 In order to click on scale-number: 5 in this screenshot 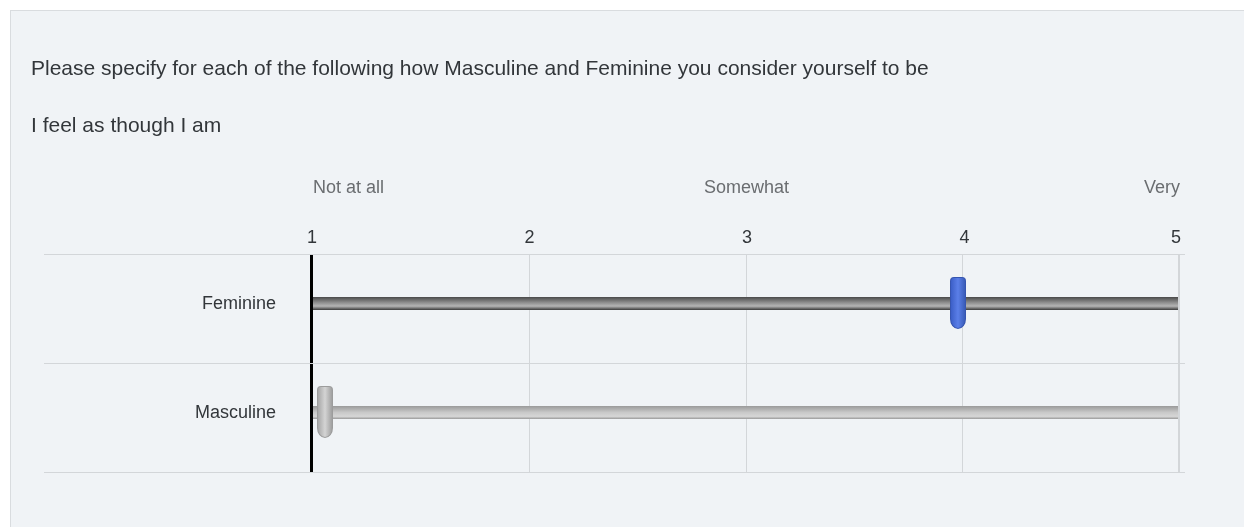, I will do `click(1176, 237)`.